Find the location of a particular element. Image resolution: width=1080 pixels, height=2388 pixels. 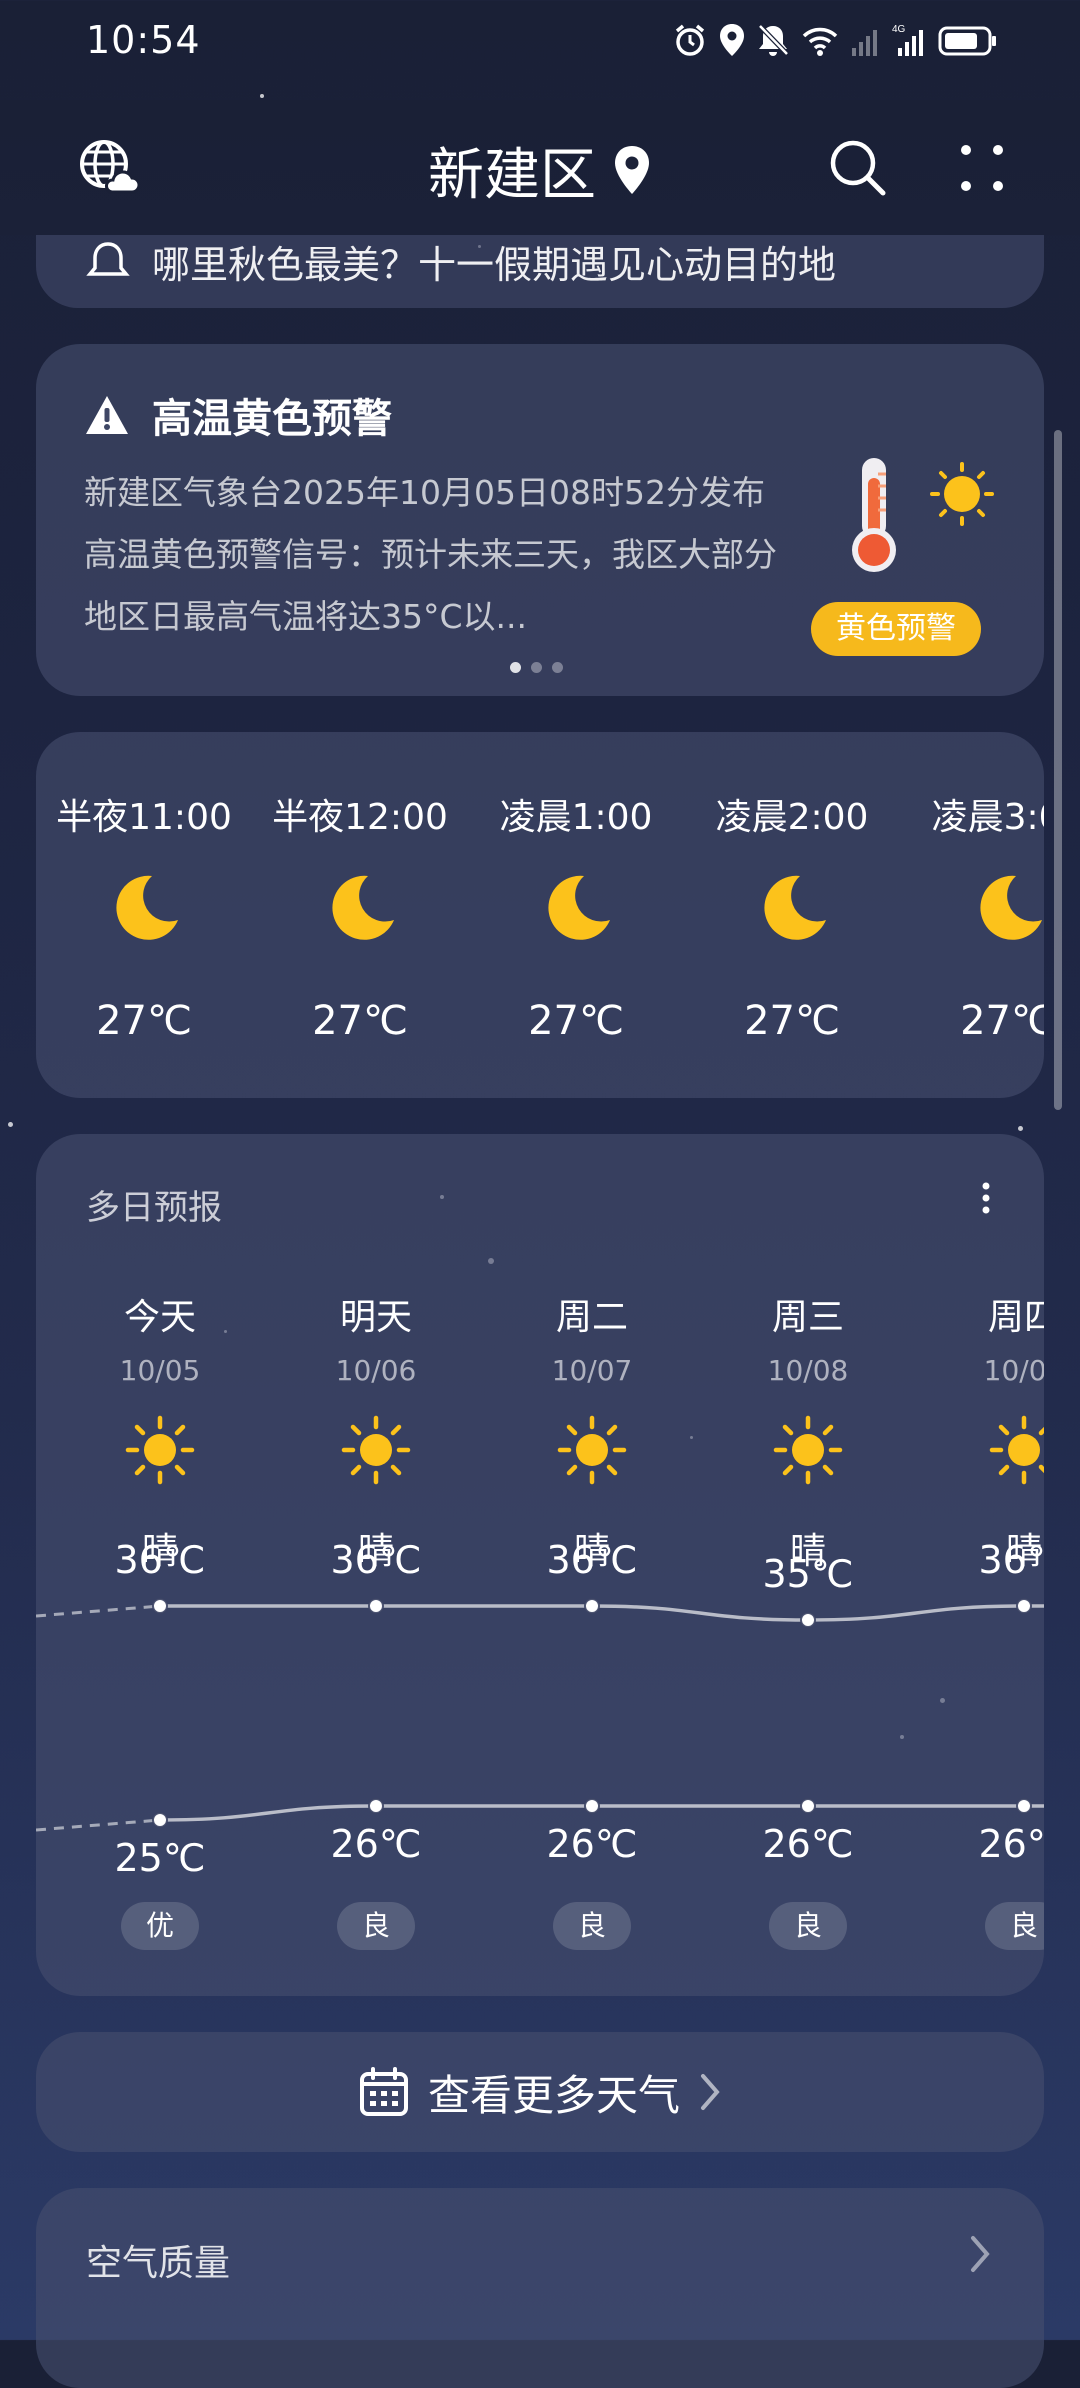

forecast-day-name: 周四 is located at coordinates (1015, 1317).